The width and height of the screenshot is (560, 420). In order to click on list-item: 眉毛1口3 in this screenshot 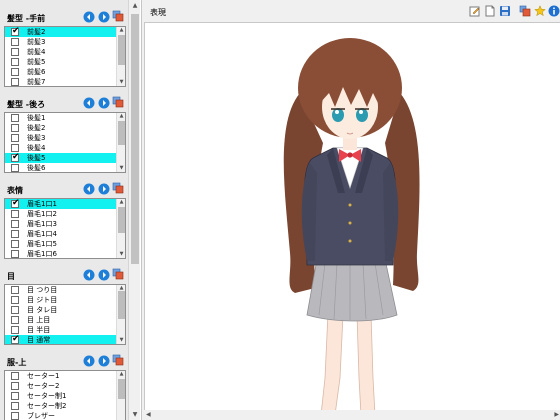, I will do `click(65, 224)`.